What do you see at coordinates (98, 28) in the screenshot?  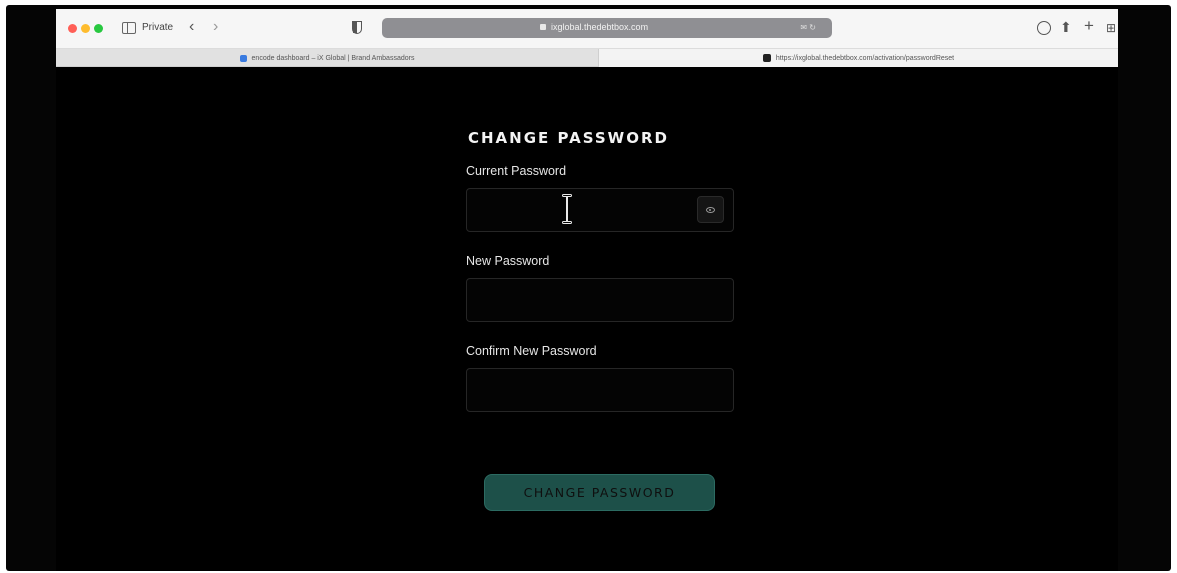 I see `zoom-window-button` at bounding box center [98, 28].